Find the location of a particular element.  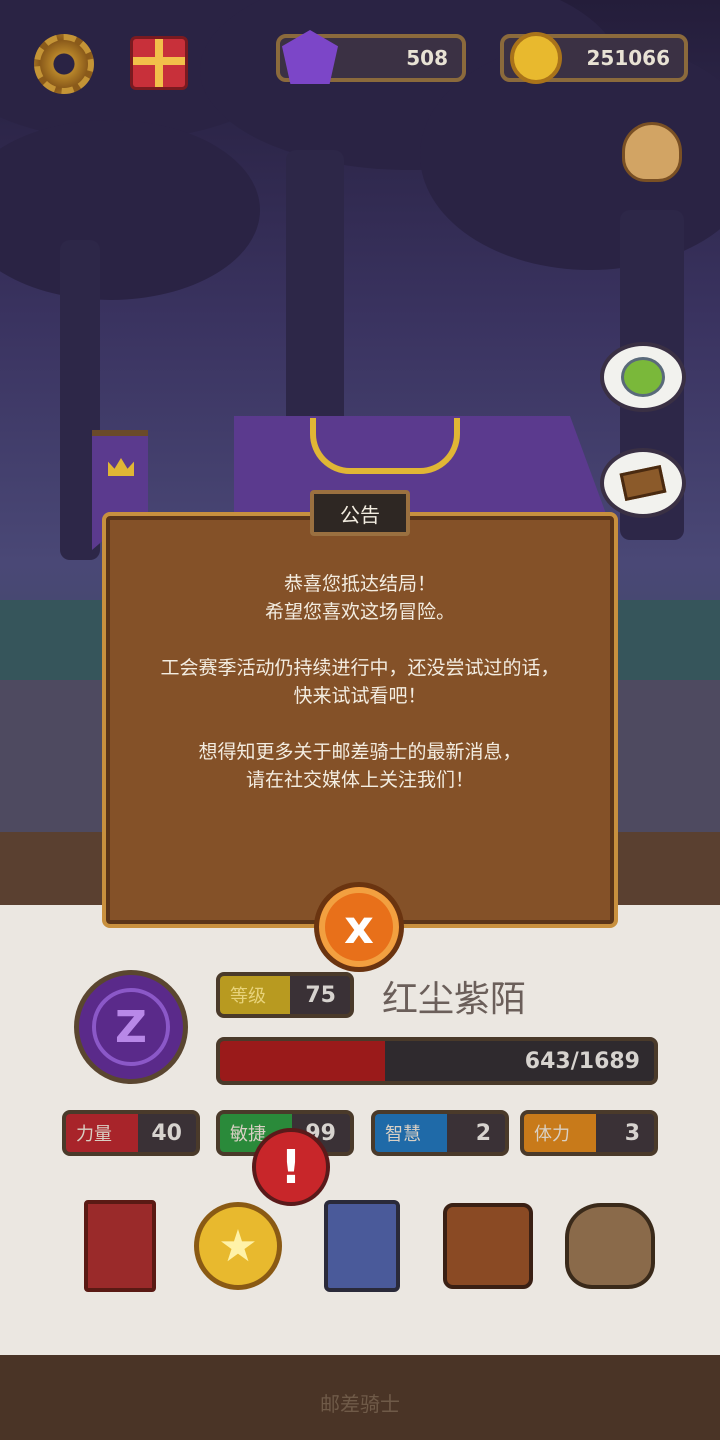

coin-icon is located at coordinates (536, 58).